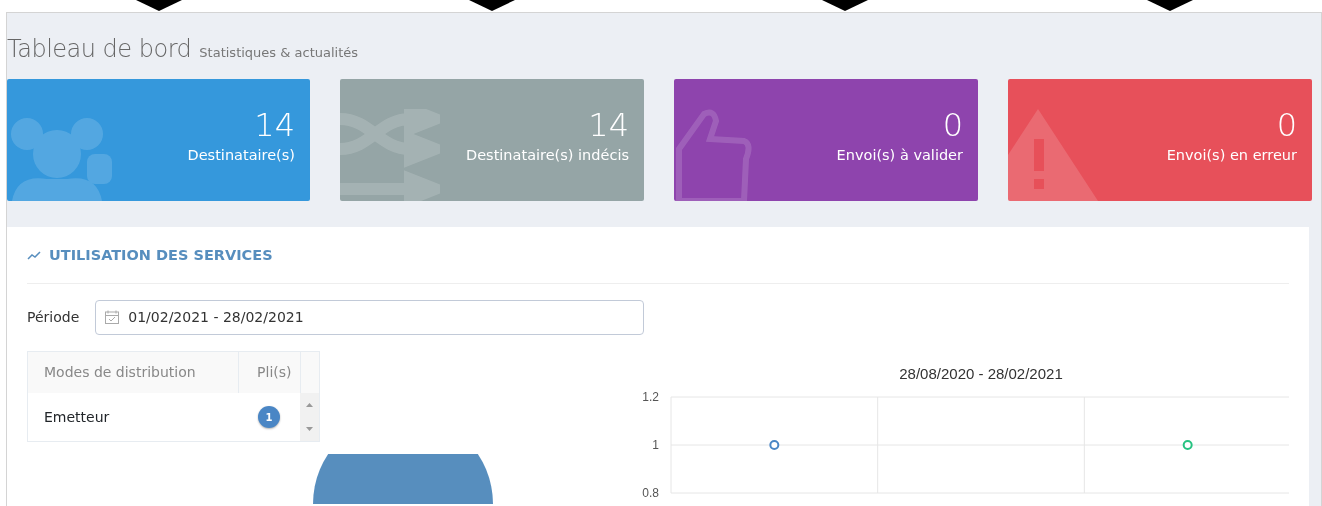 The height and width of the screenshot is (506, 1322). I want to click on stat-label: Envoi(s) en erreur, so click(1231, 155).